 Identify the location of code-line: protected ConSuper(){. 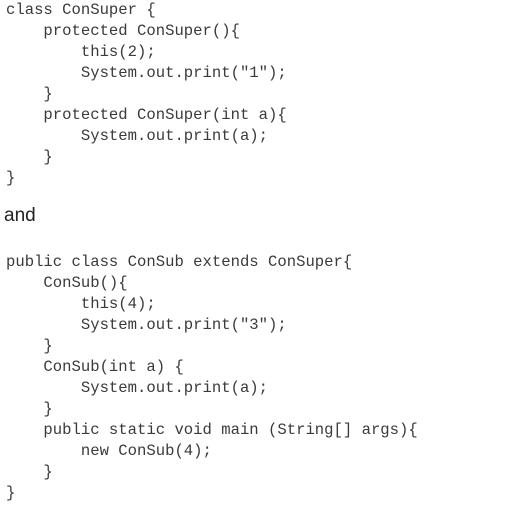
(123, 31).